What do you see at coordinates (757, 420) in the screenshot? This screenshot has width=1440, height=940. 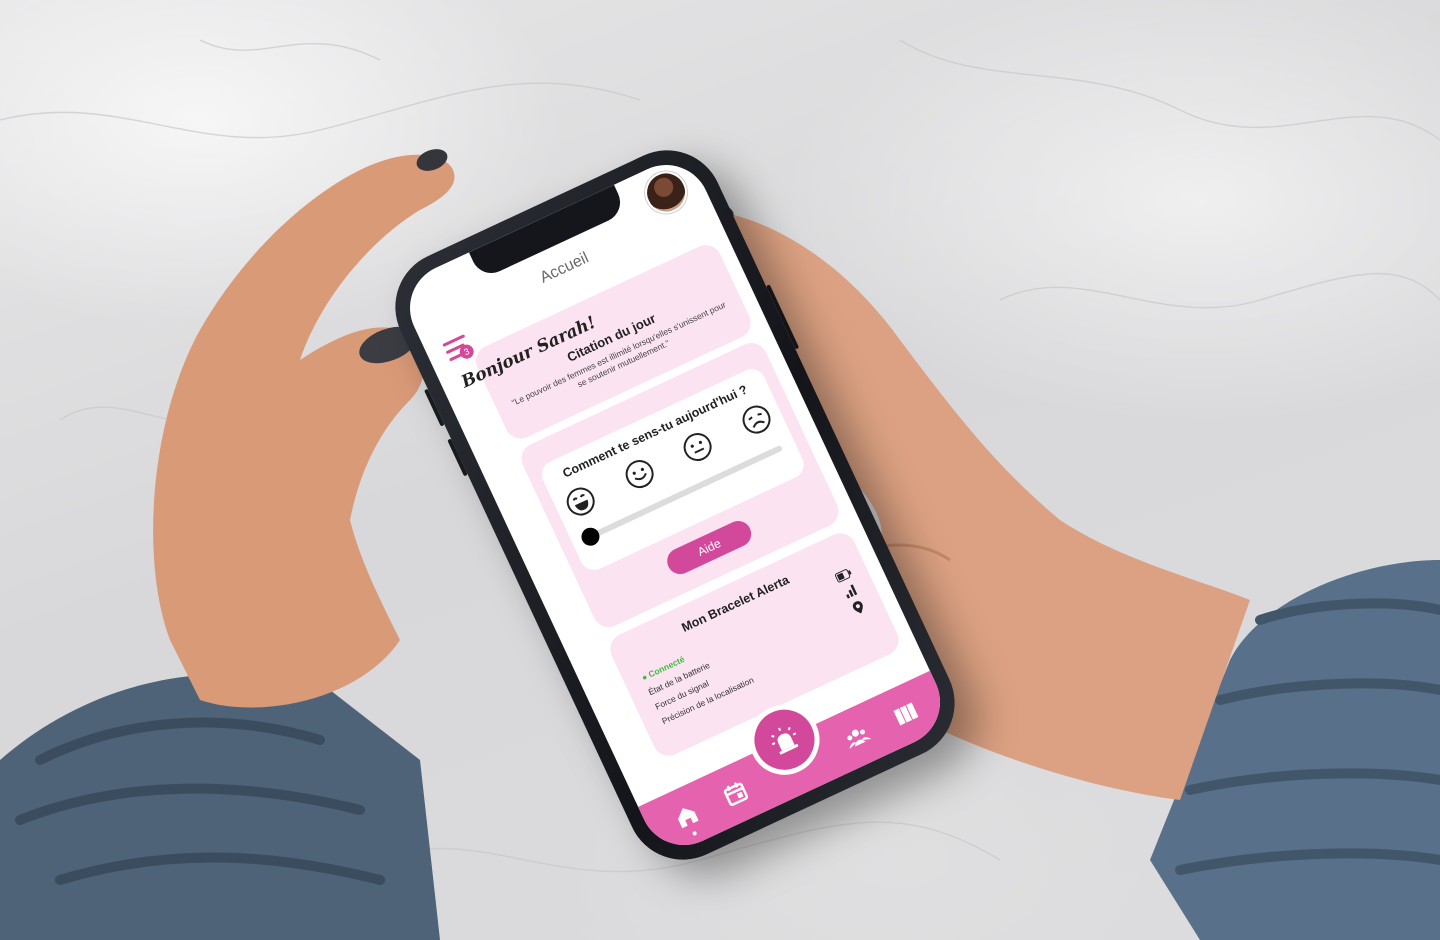 I see `sad-face-icon` at bounding box center [757, 420].